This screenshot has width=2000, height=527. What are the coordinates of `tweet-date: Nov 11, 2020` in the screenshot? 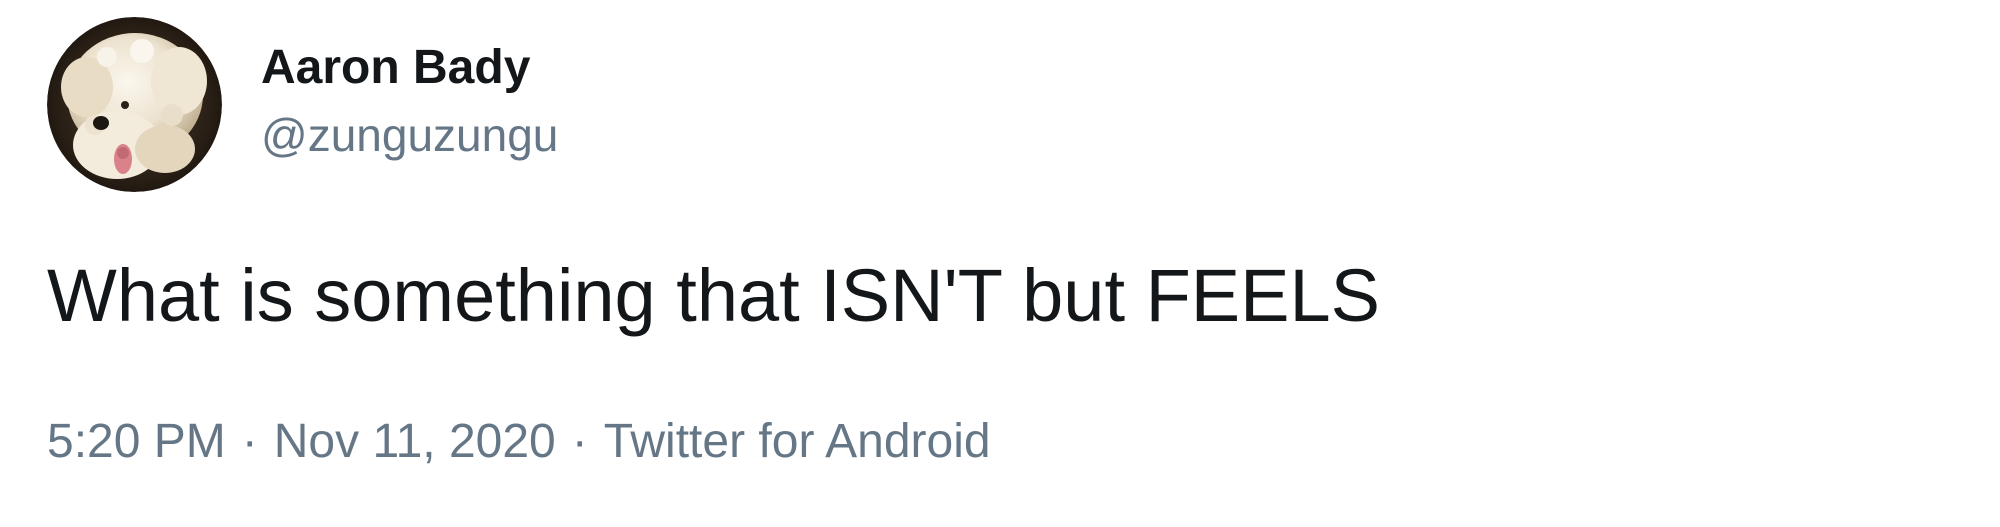 It's located at (415, 441).